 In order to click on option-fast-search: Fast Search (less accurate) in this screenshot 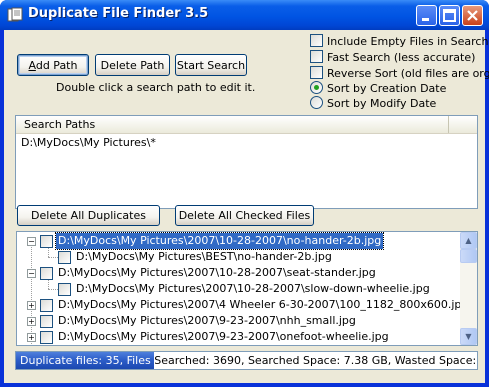, I will do `click(392, 57)`.